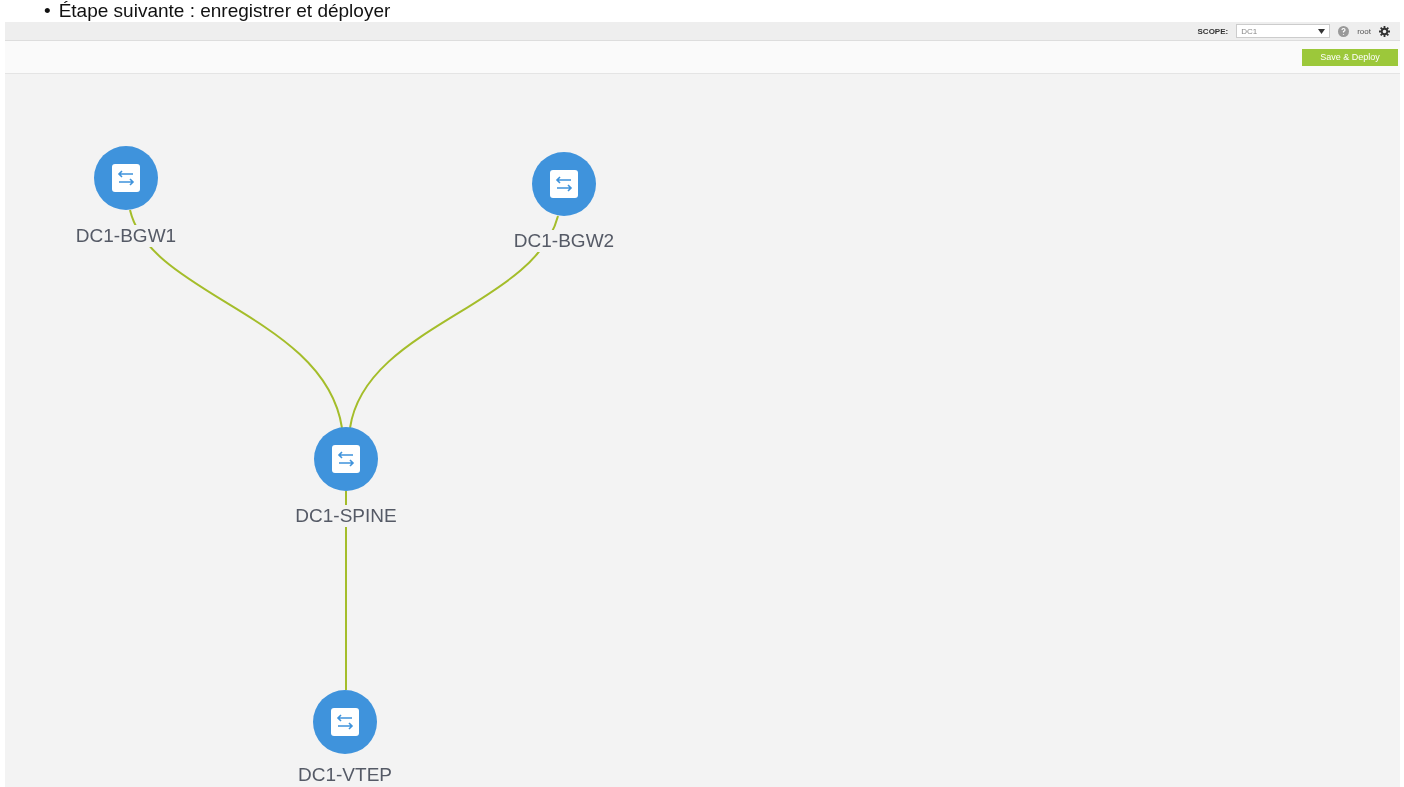 The width and height of the screenshot is (1404, 787). Describe the element at coordinates (1213, 31) in the screenshot. I see `scope-label: SCOPE:` at that location.